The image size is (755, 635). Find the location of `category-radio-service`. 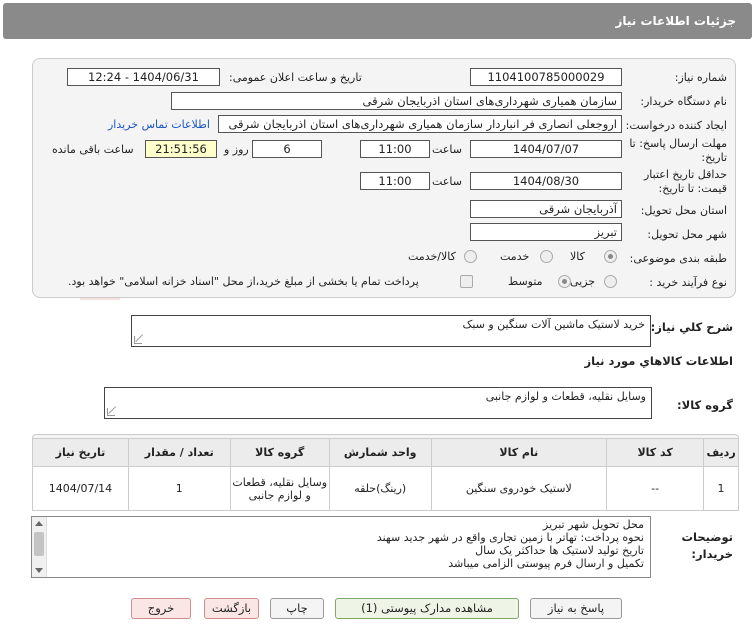

category-radio-service is located at coordinates (546, 256).